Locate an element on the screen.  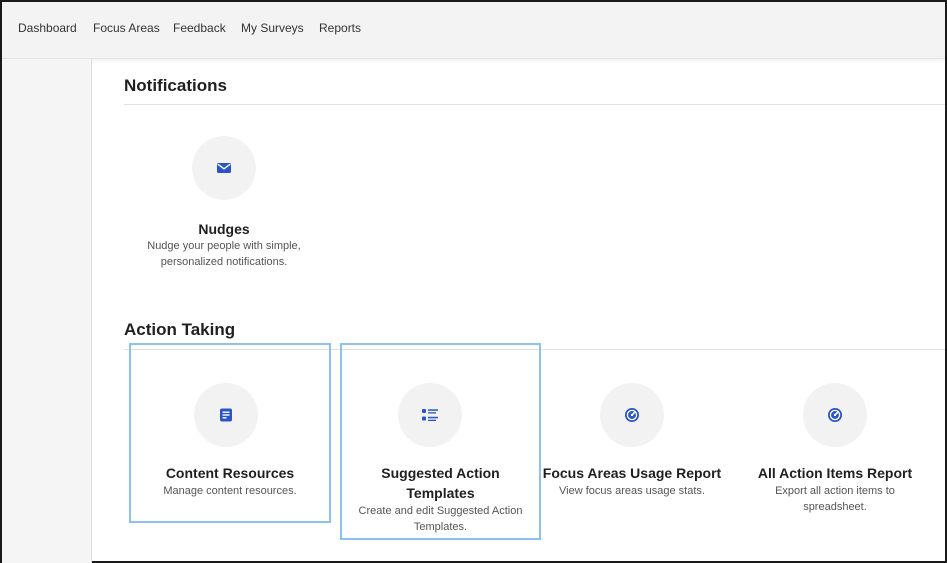
nav-my-surveys: My Surveys is located at coordinates (272, 28).